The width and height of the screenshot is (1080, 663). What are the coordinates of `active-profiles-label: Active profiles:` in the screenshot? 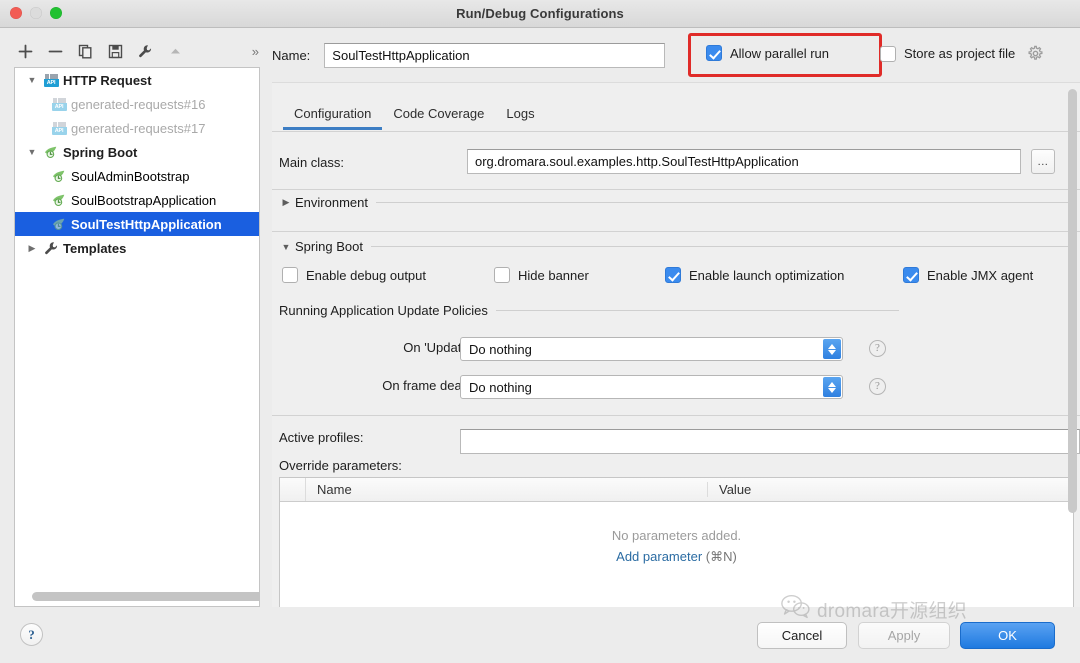 It's located at (321, 437).